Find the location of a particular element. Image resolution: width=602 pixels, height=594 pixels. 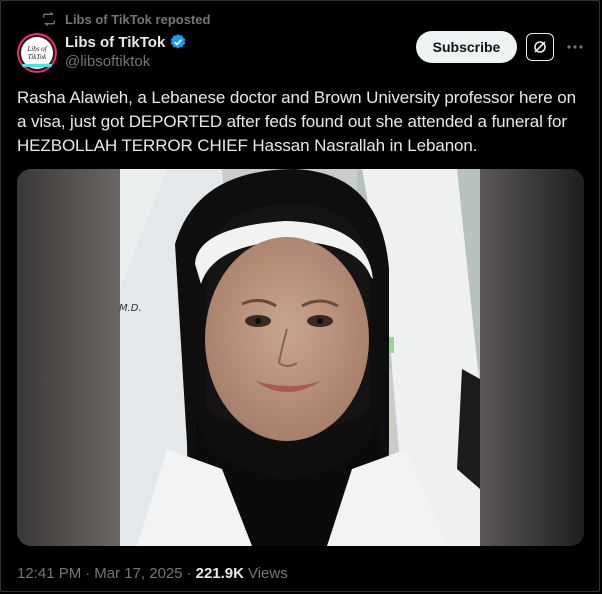

repost-icon is located at coordinates (49, 19).